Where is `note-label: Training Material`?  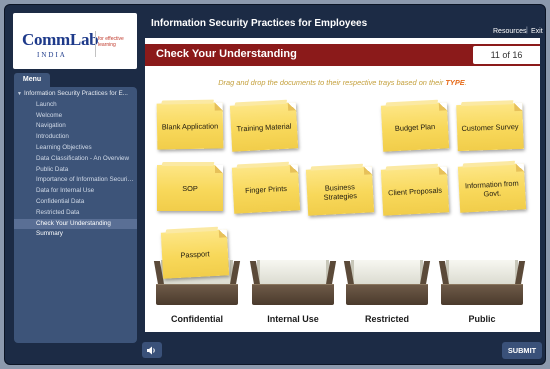 note-label: Training Material is located at coordinates (264, 127).